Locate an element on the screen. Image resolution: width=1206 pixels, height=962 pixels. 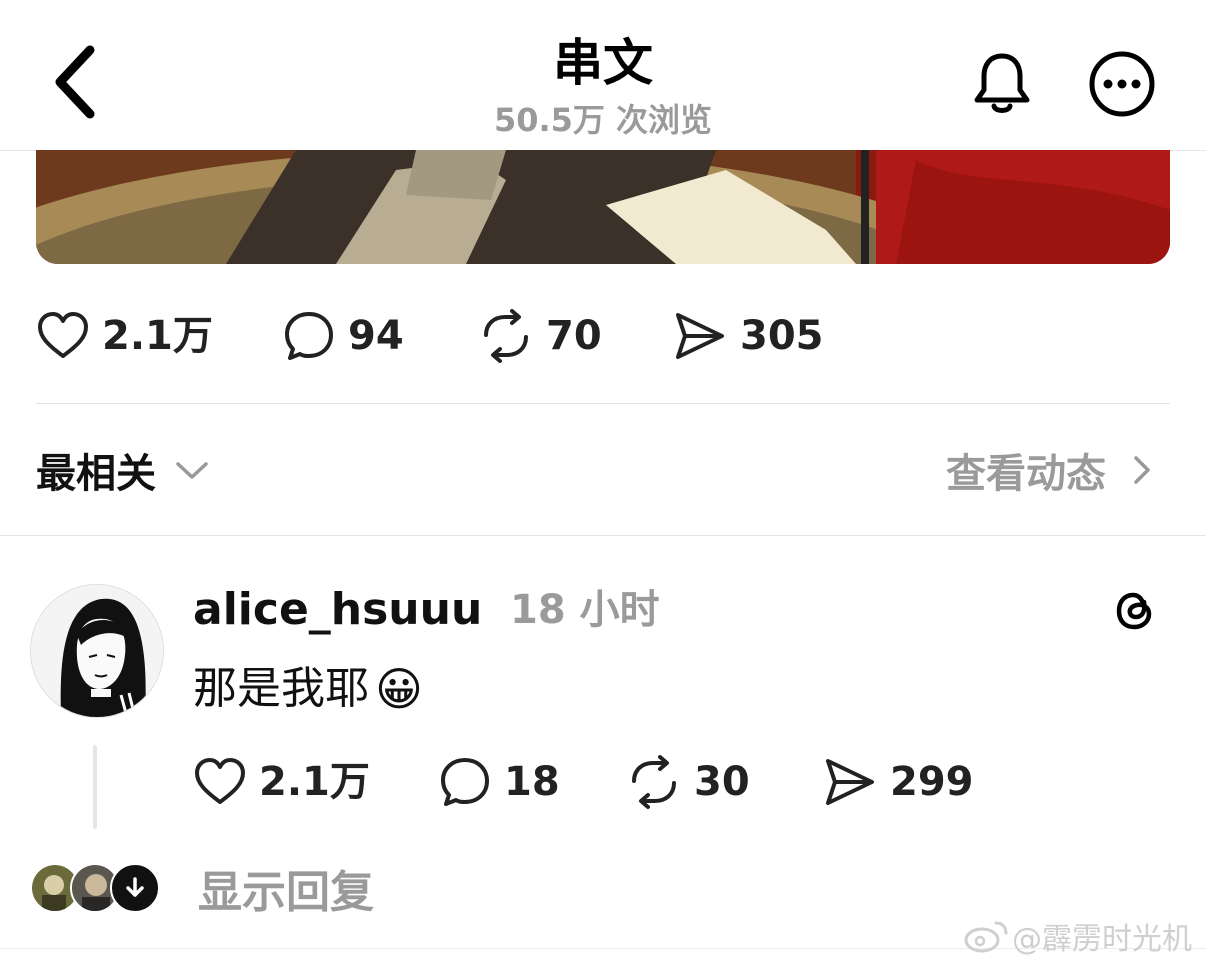
watermark: @霹雳时光机 is located at coordinates (1078, 936).